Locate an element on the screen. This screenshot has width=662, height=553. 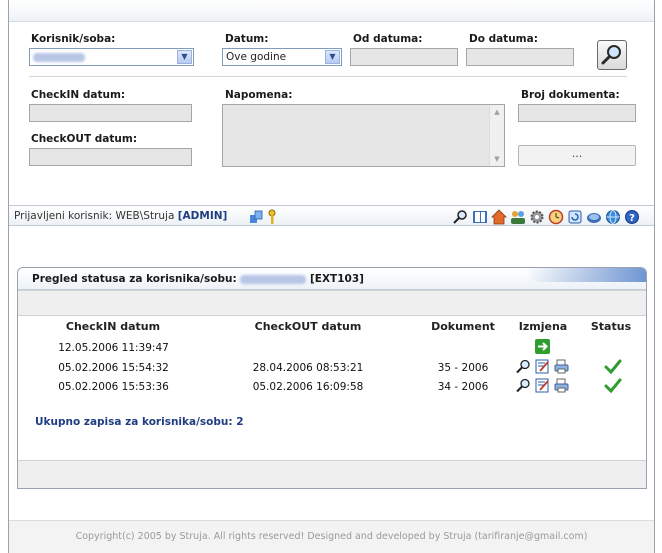
napomena-label: Napomena: is located at coordinates (259, 95).